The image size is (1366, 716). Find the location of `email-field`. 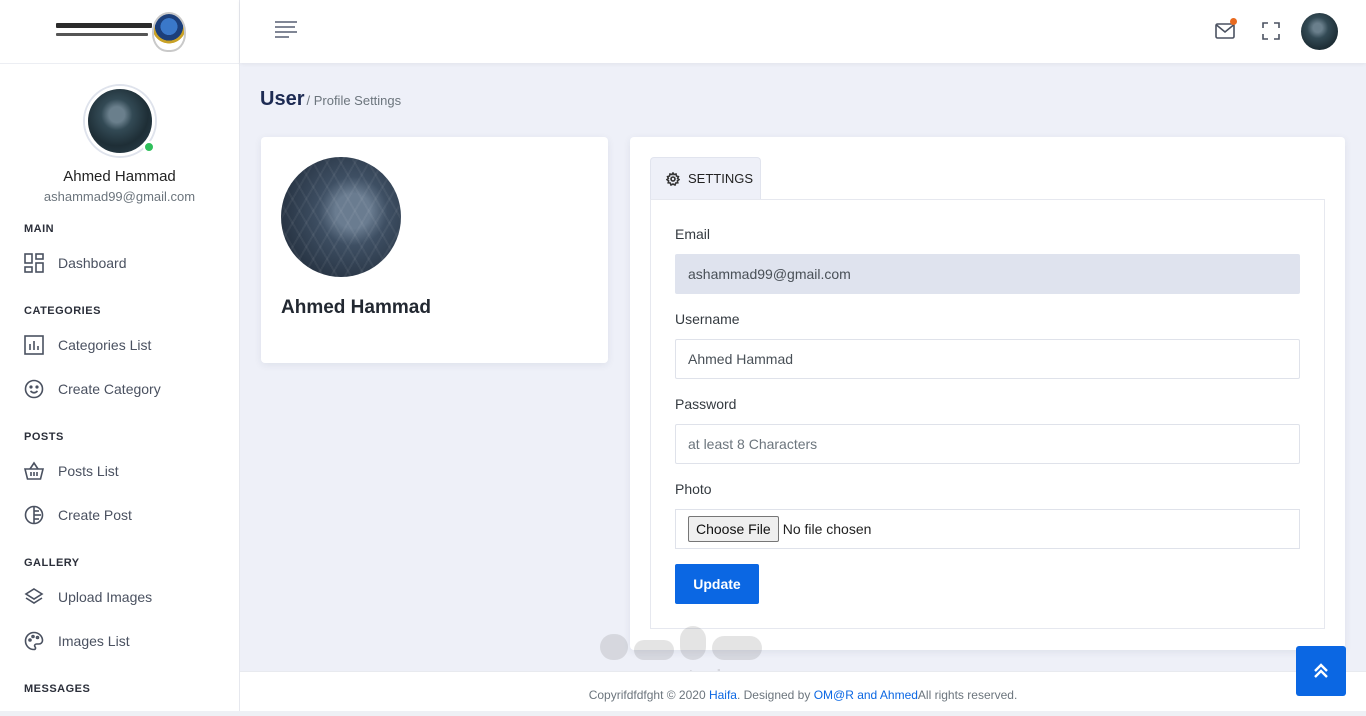

email-field is located at coordinates (987, 274).